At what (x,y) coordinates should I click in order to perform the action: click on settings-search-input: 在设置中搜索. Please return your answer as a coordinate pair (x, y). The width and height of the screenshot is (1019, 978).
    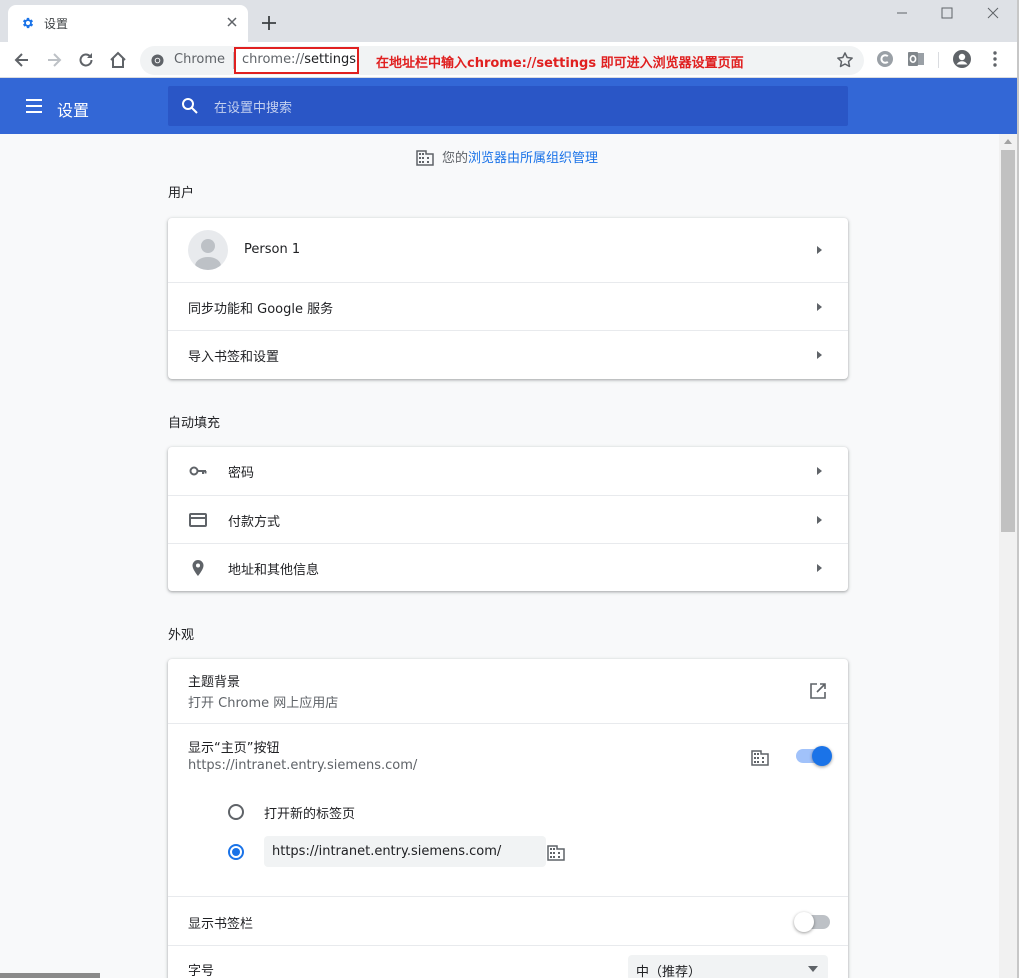
    Looking at the image, I should click on (508, 106).